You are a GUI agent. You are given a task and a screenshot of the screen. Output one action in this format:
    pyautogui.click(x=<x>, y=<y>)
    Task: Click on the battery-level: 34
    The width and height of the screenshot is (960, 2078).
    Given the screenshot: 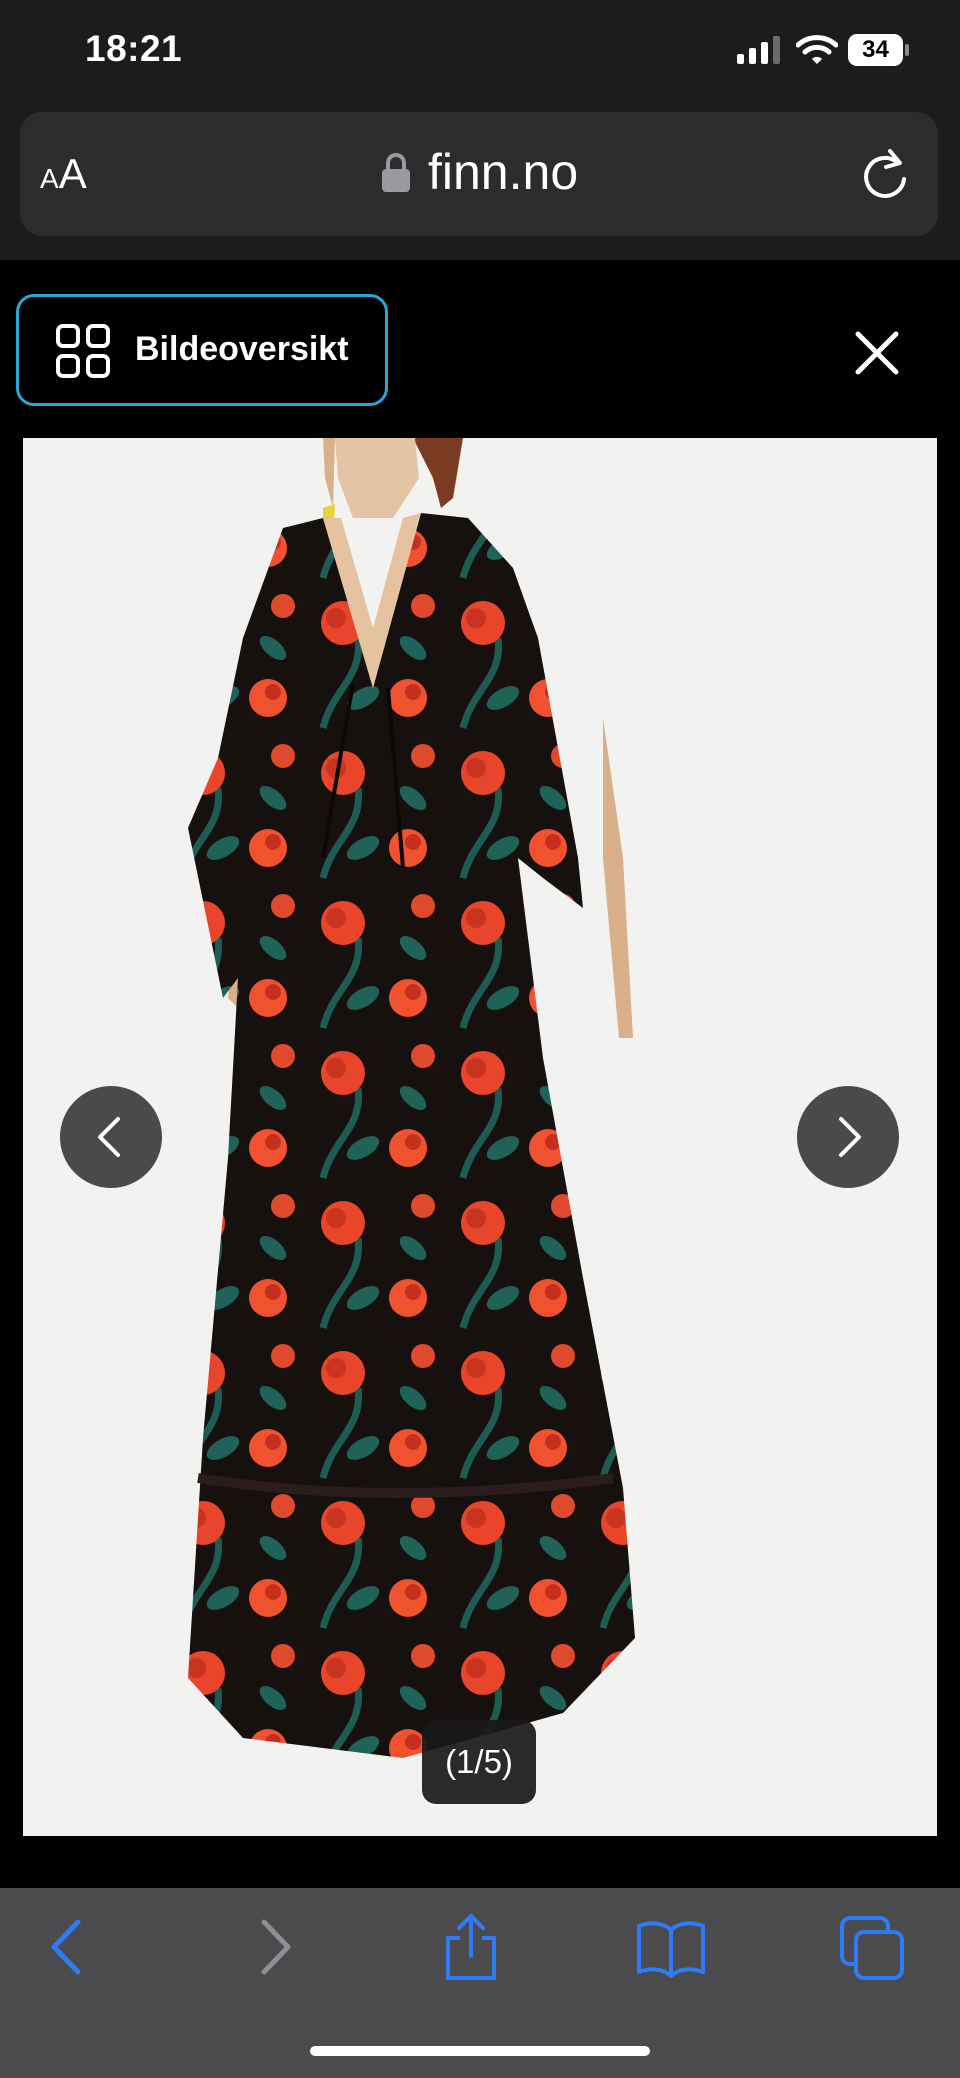 What is the action you would take?
    pyautogui.click(x=875, y=49)
    